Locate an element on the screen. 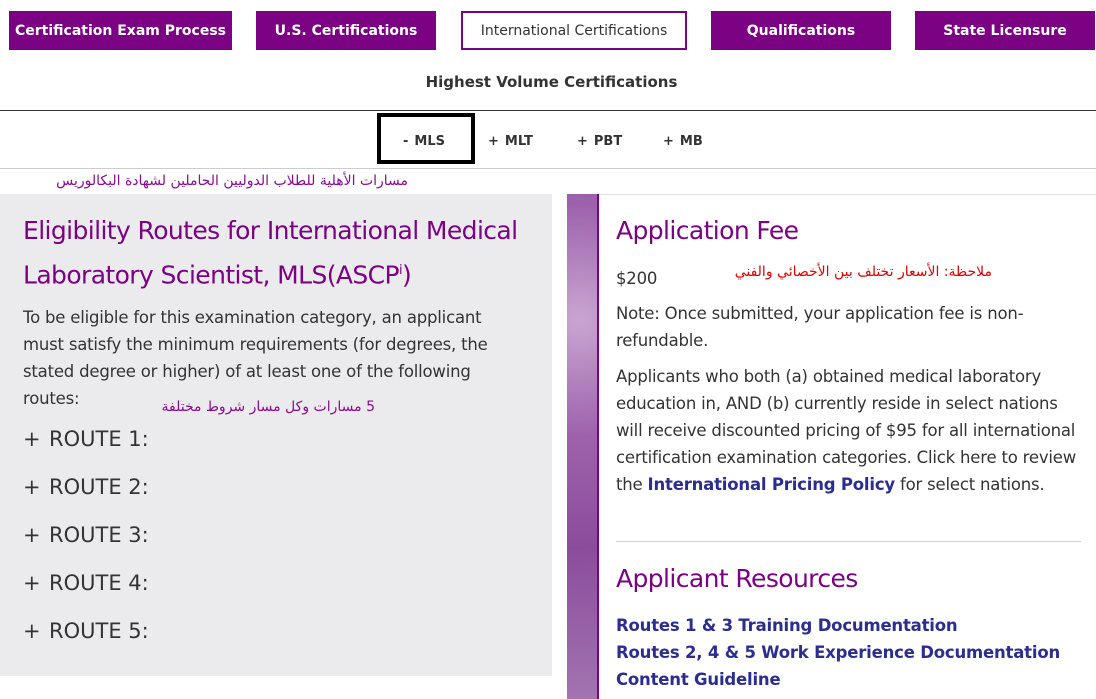  route-1-accordion: + ROUTE 1: is located at coordinates (86, 439).